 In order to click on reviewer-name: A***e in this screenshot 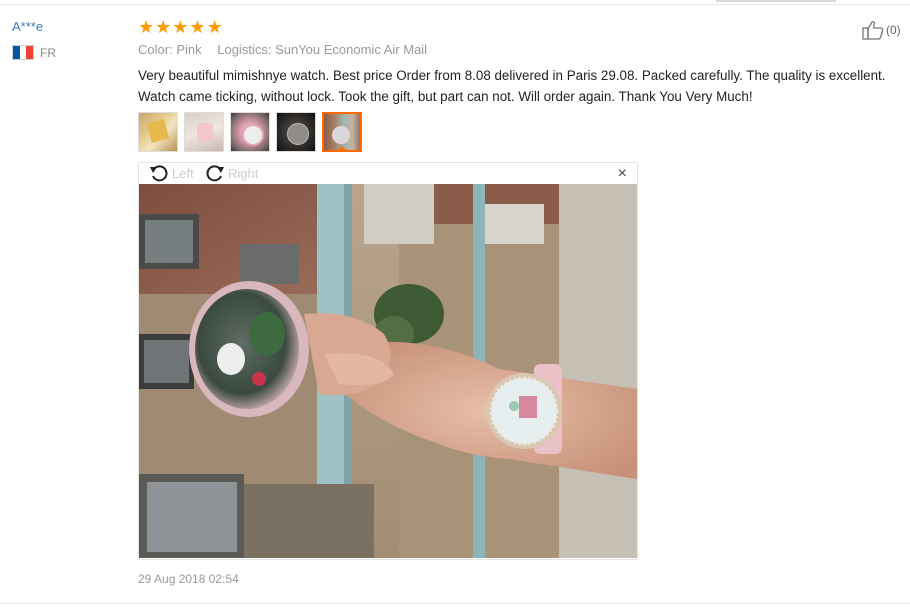, I will do `click(28, 26)`.